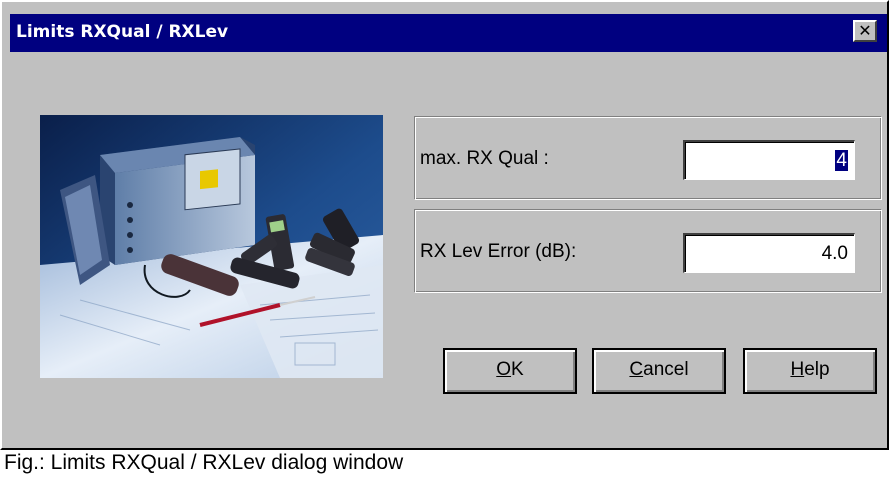 This screenshot has height=479, width=891. Describe the element at coordinates (648, 158) in the screenshot. I see `rx-qual-group: max. RX Qual : 4` at that location.